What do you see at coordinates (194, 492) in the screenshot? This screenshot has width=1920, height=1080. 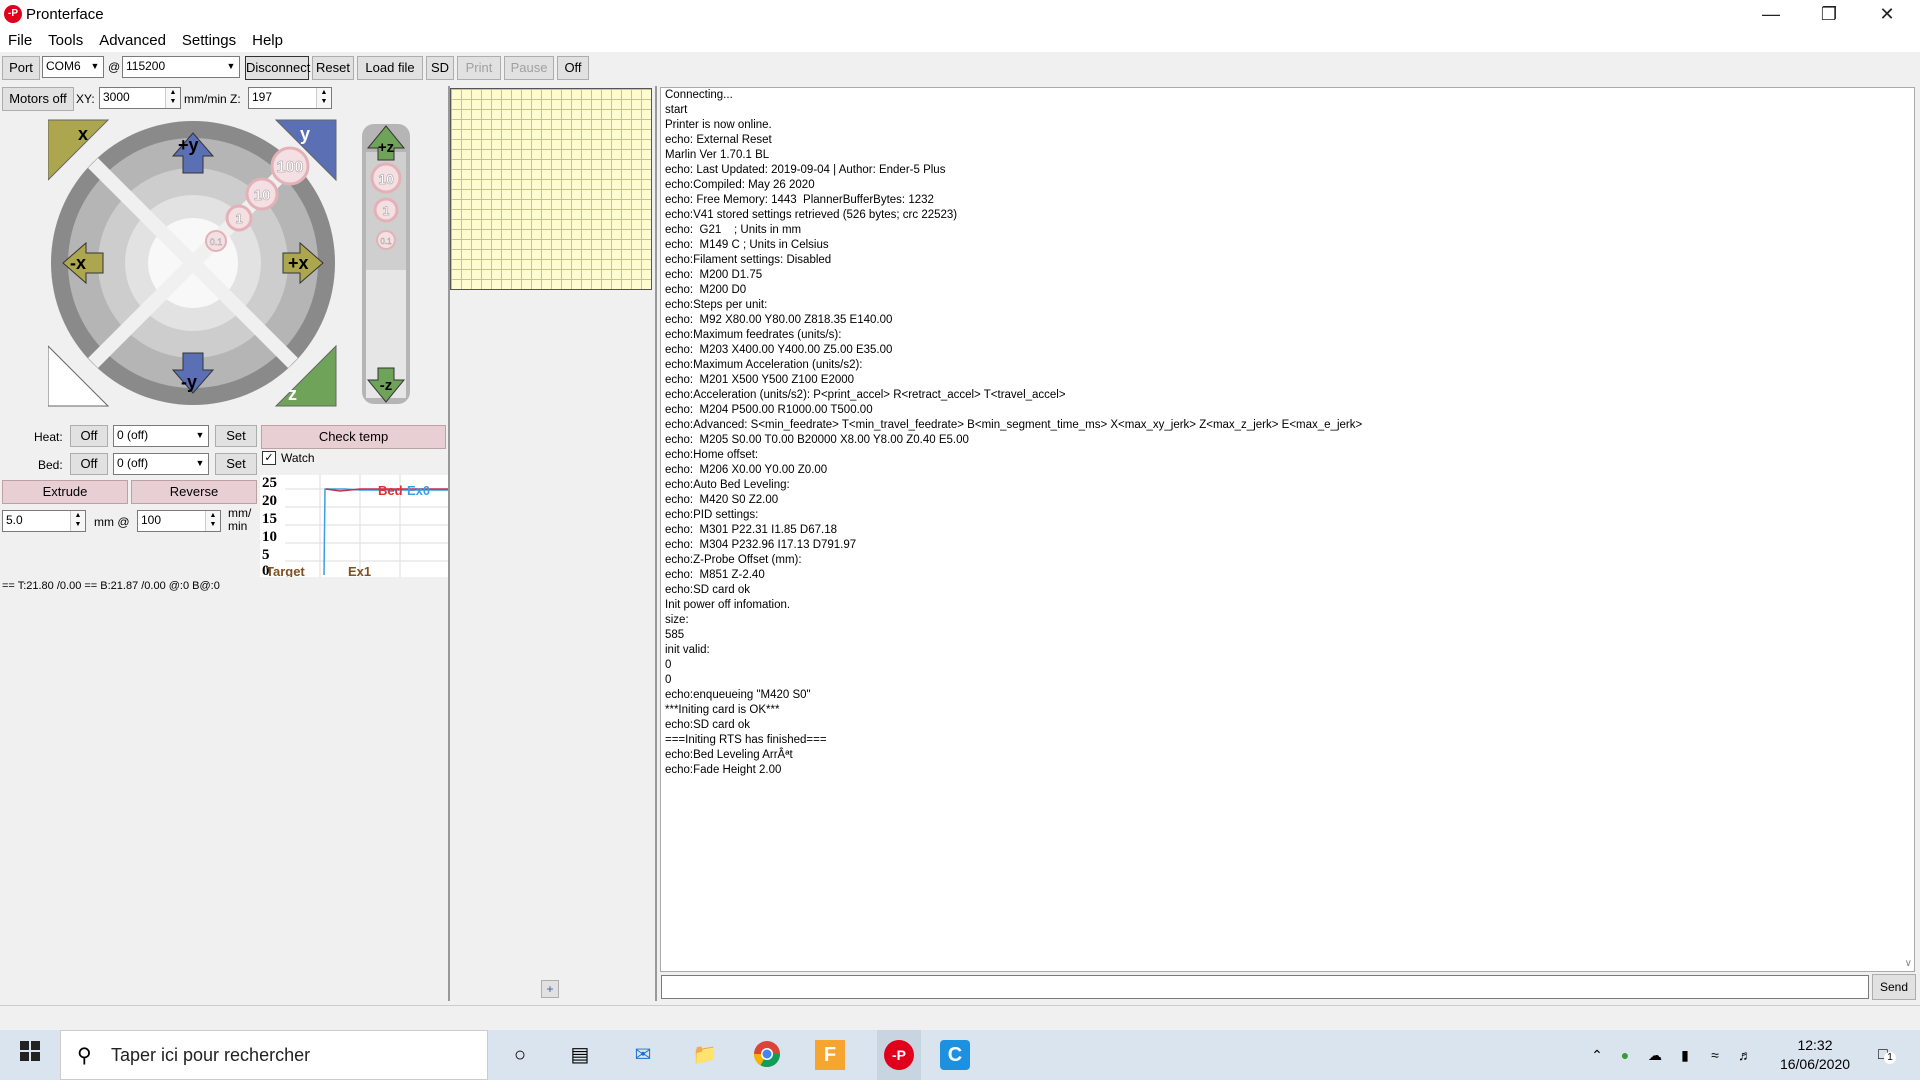 I see `reverse-button: Reverse` at bounding box center [194, 492].